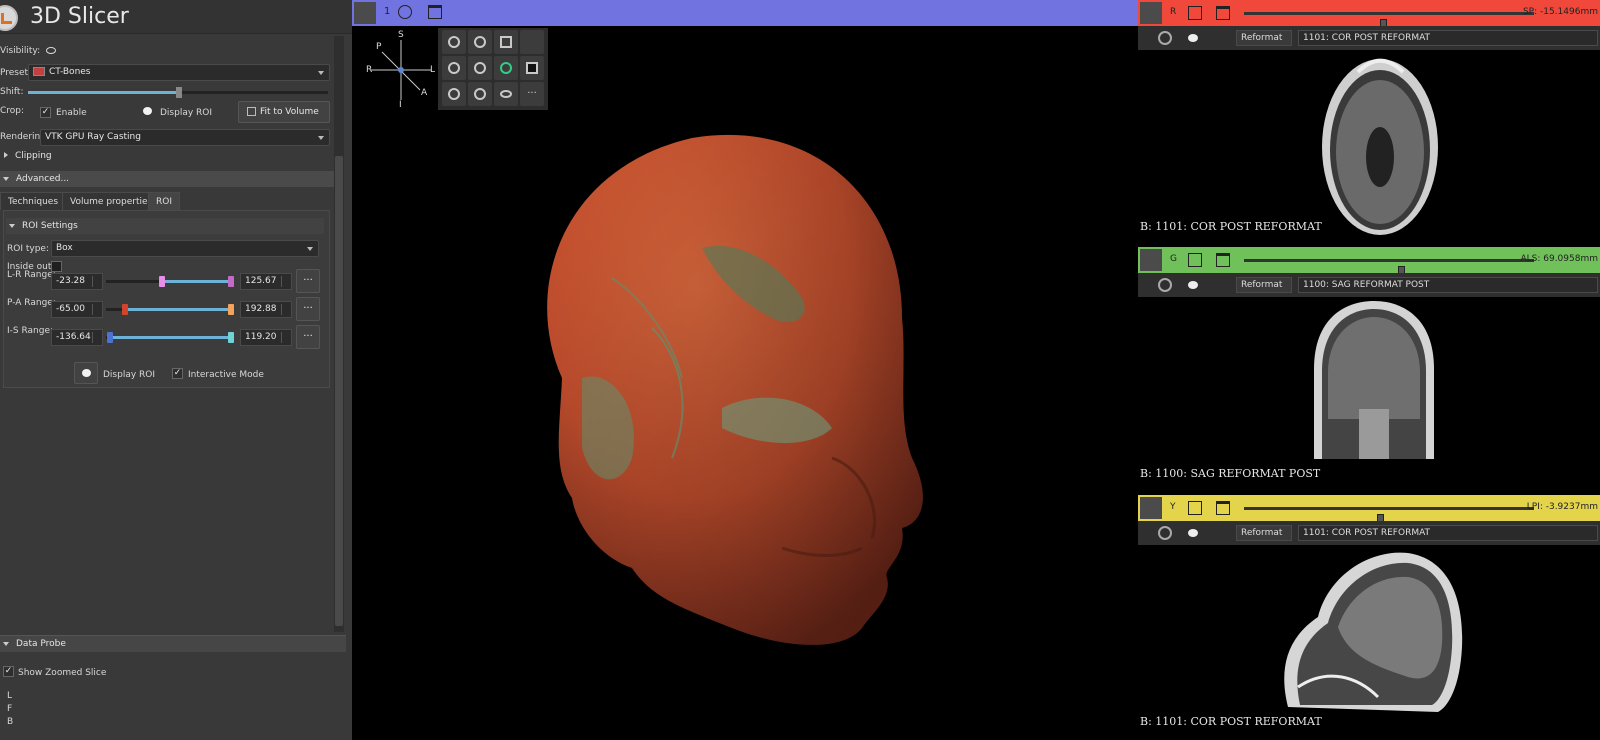  I want to click on visibility-button, so click(506, 94).